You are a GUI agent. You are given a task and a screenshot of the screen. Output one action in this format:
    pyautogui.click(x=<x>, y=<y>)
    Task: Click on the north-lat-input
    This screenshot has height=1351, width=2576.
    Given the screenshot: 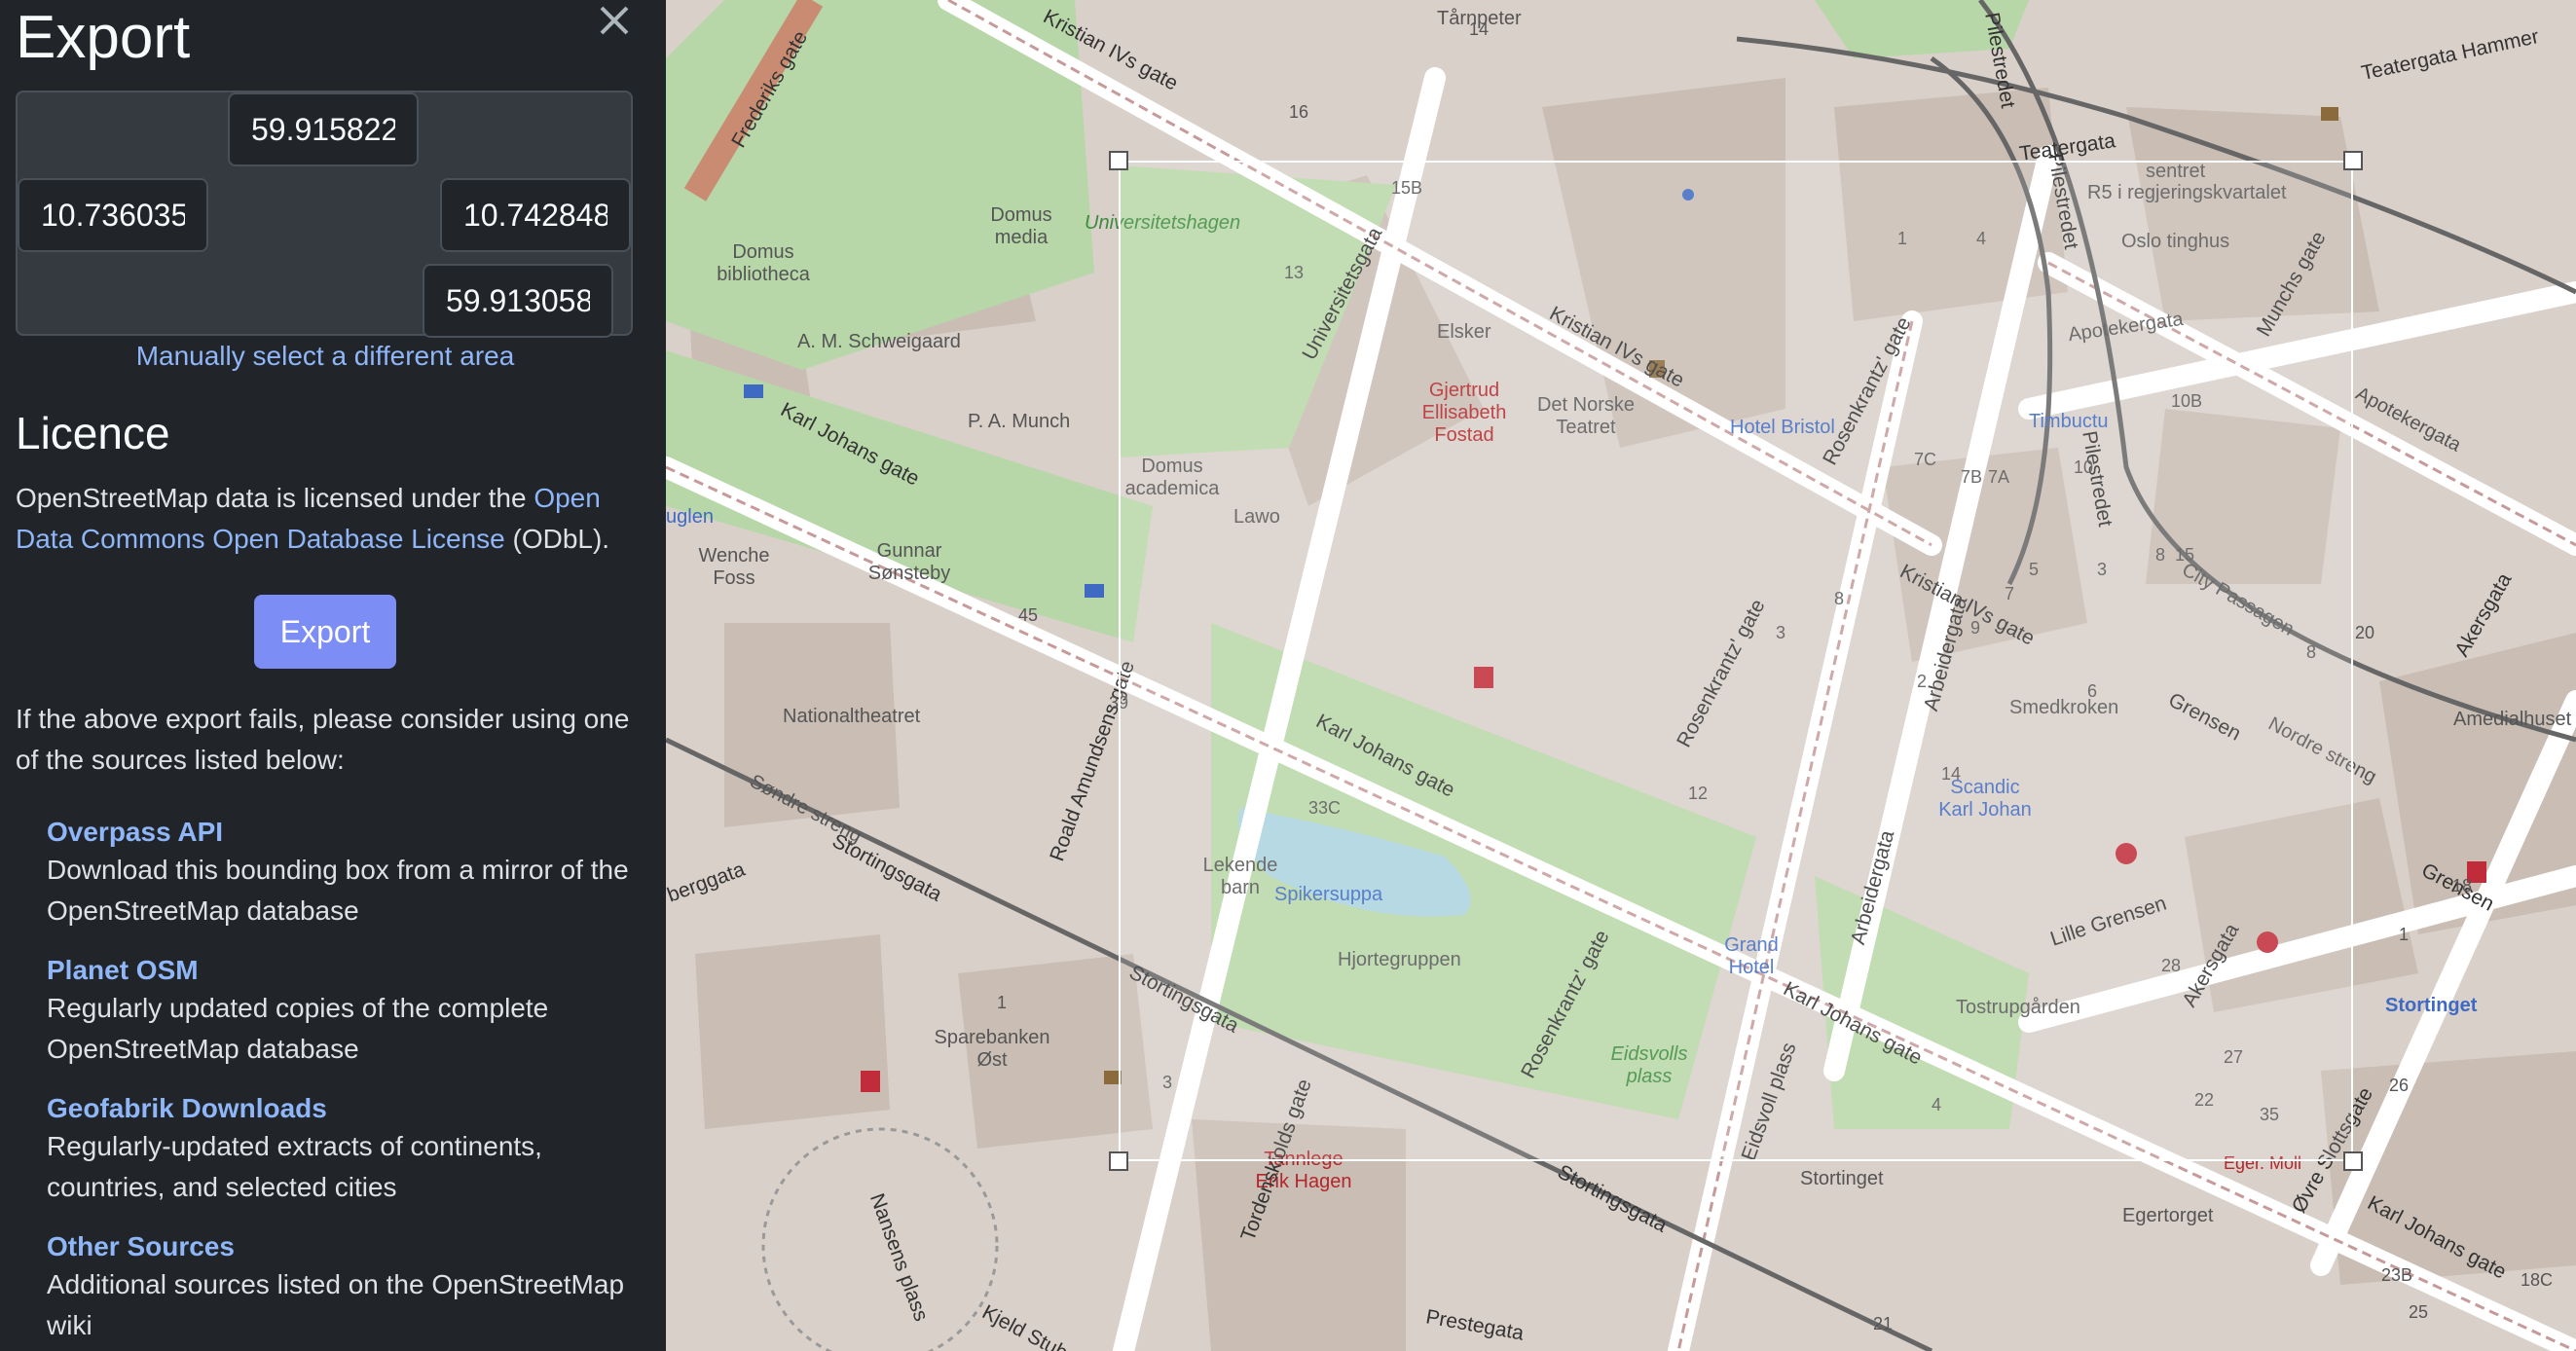 What is the action you would take?
    pyautogui.click(x=323, y=129)
    